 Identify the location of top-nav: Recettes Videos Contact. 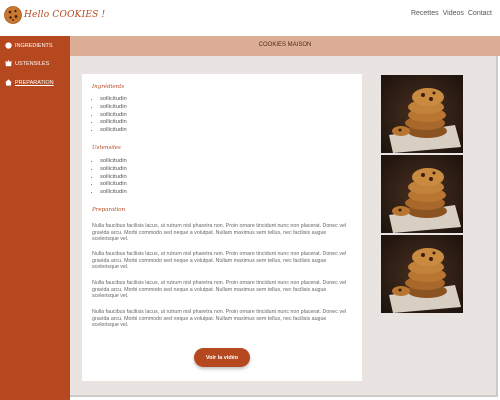
(451, 13).